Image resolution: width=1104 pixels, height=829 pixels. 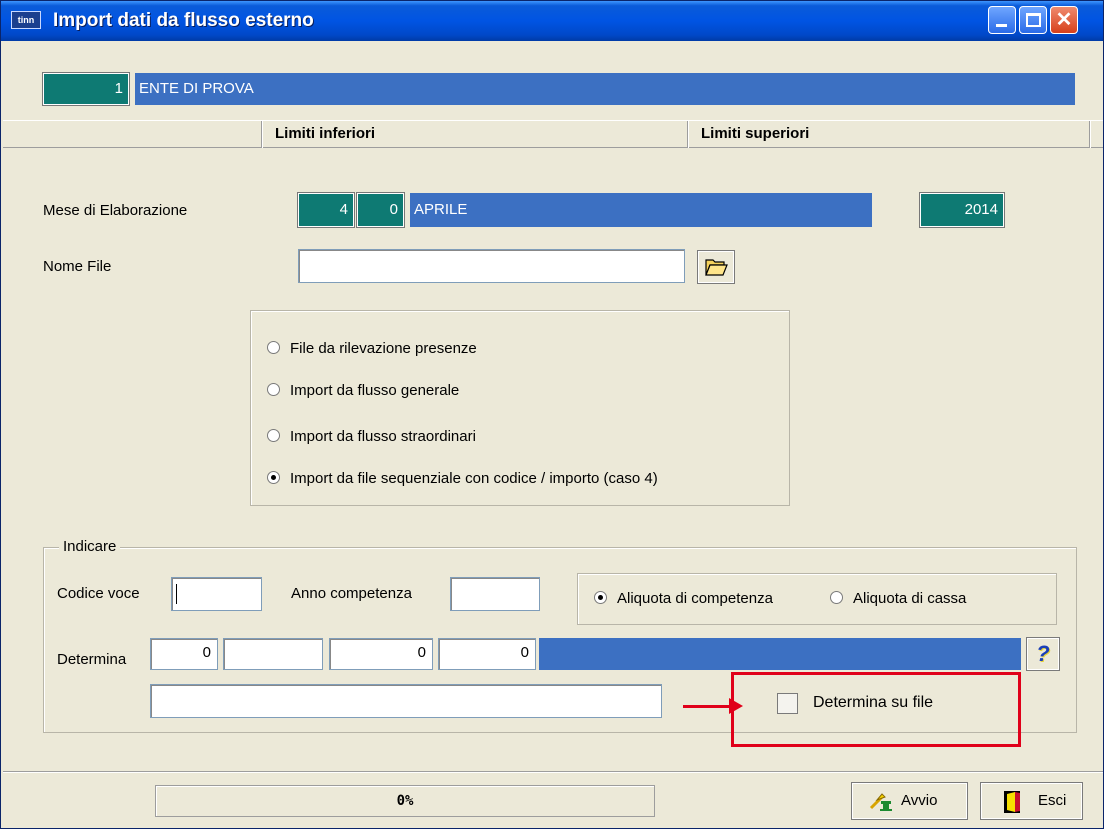 I want to click on avvio-button: Avvio, so click(x=909, y=801).